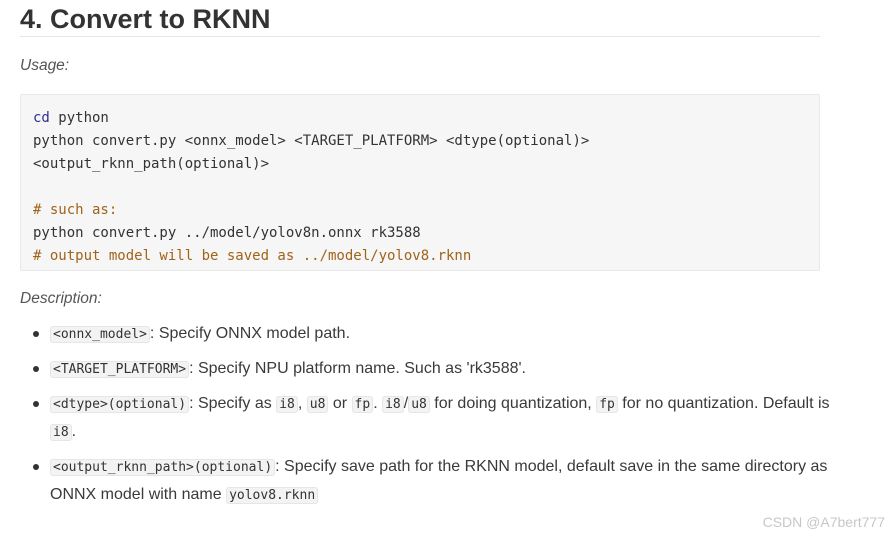  Describe the element at coordinates (233, 403) in the screenshot. I see `item-text: : Specify as` at that location.